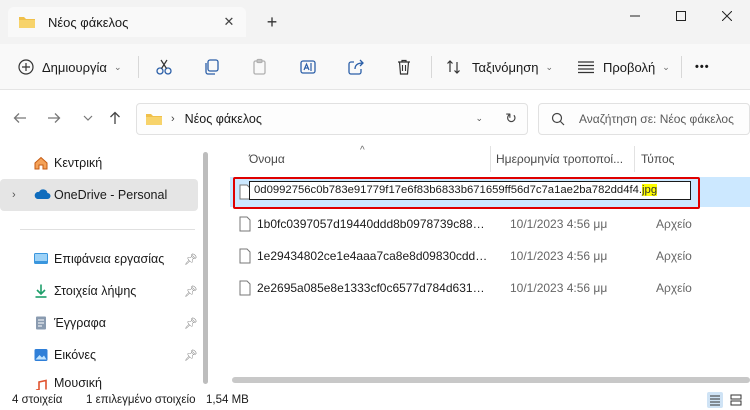  I want to click on sort-button: Ταξινόμηση ⌄, so click(499, 67).